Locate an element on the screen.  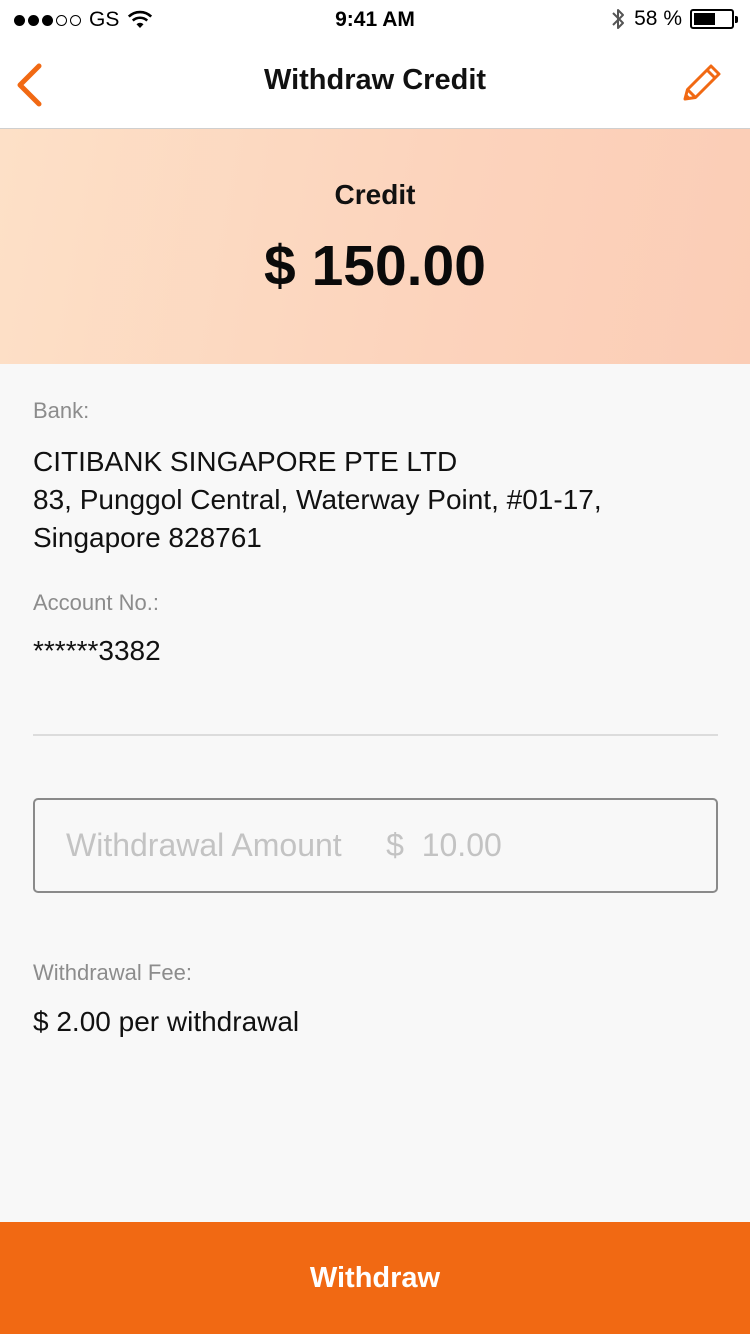
account-number-label: Account No.: is located at coordinates (96, 602).